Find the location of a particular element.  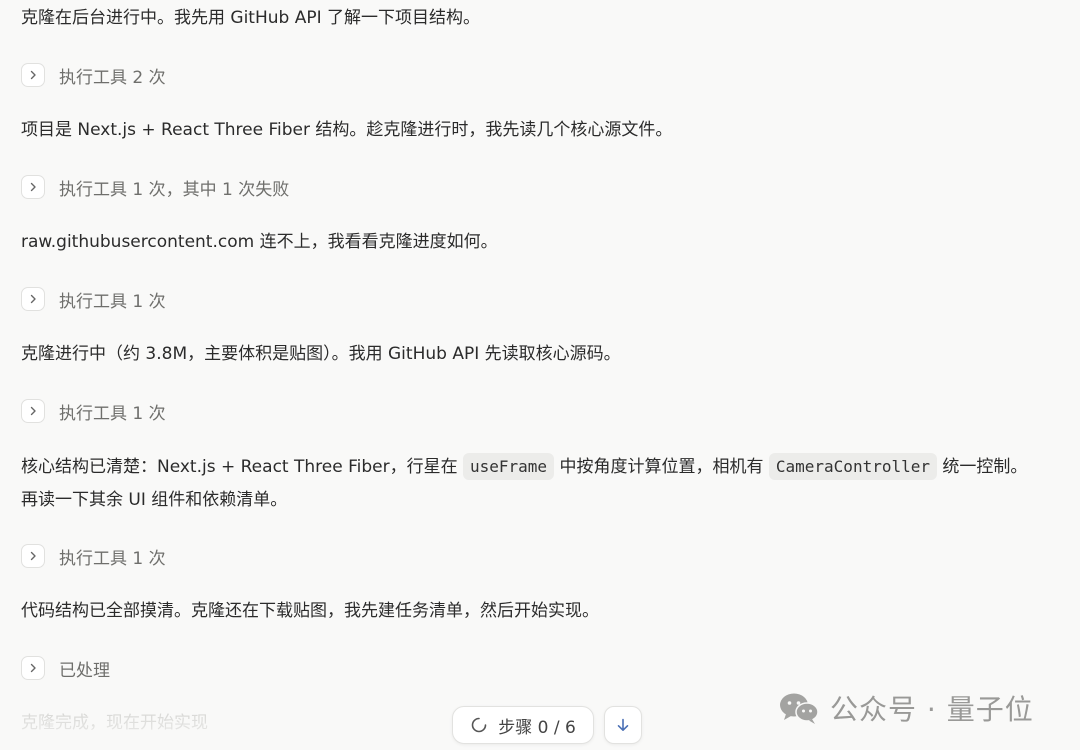

message-text: 再读一下其余 UI 组件和依赖清单。 is located at coordinates (154, 500).